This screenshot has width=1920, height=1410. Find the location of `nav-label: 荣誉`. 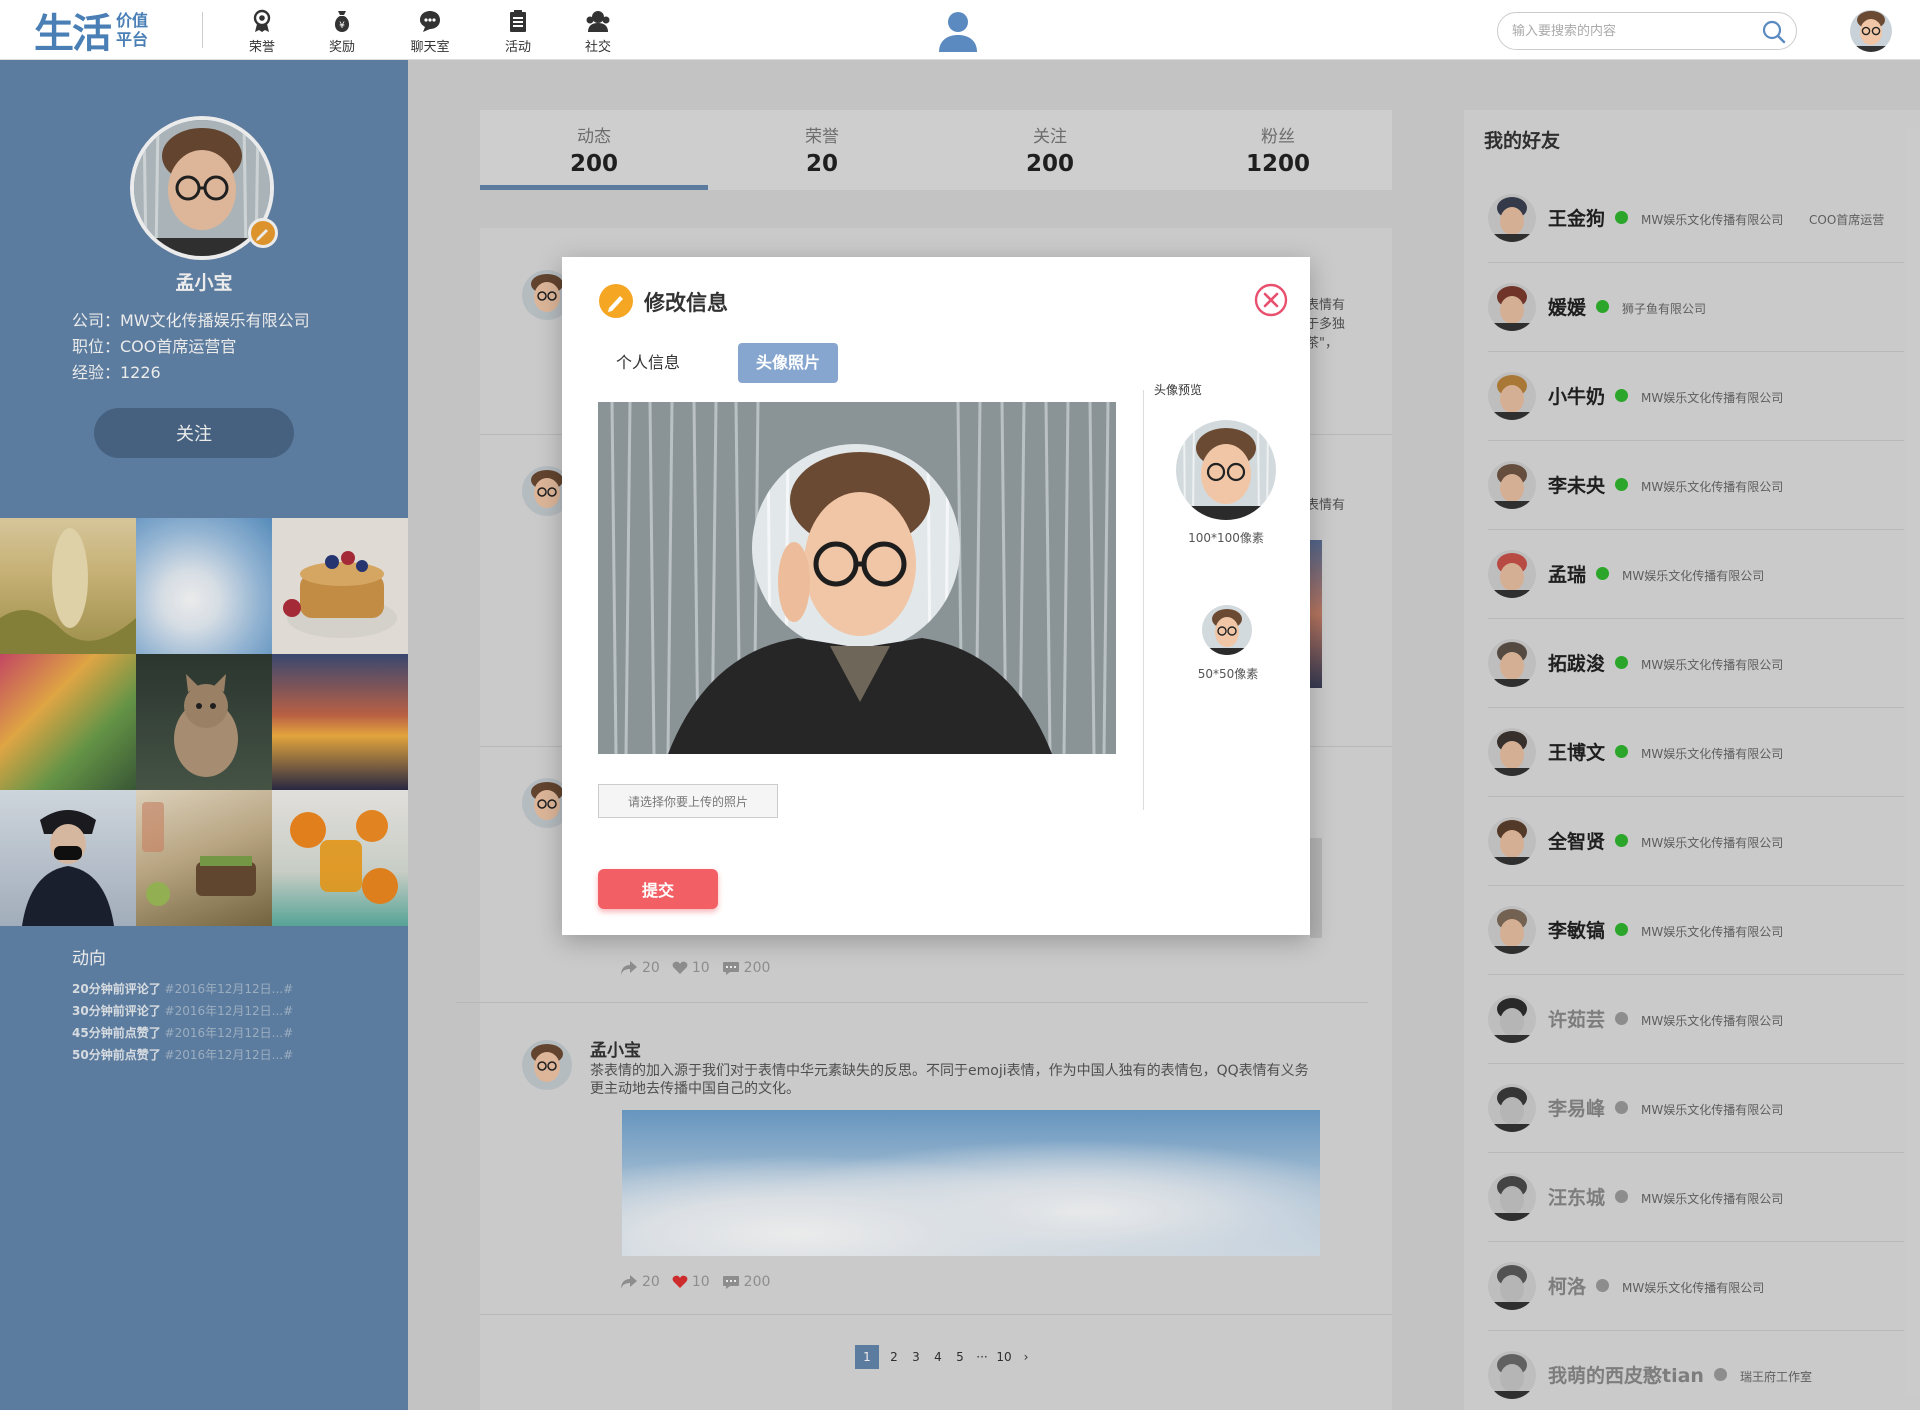

nav-label: 荣誉 is located at coordinates (261, 47).